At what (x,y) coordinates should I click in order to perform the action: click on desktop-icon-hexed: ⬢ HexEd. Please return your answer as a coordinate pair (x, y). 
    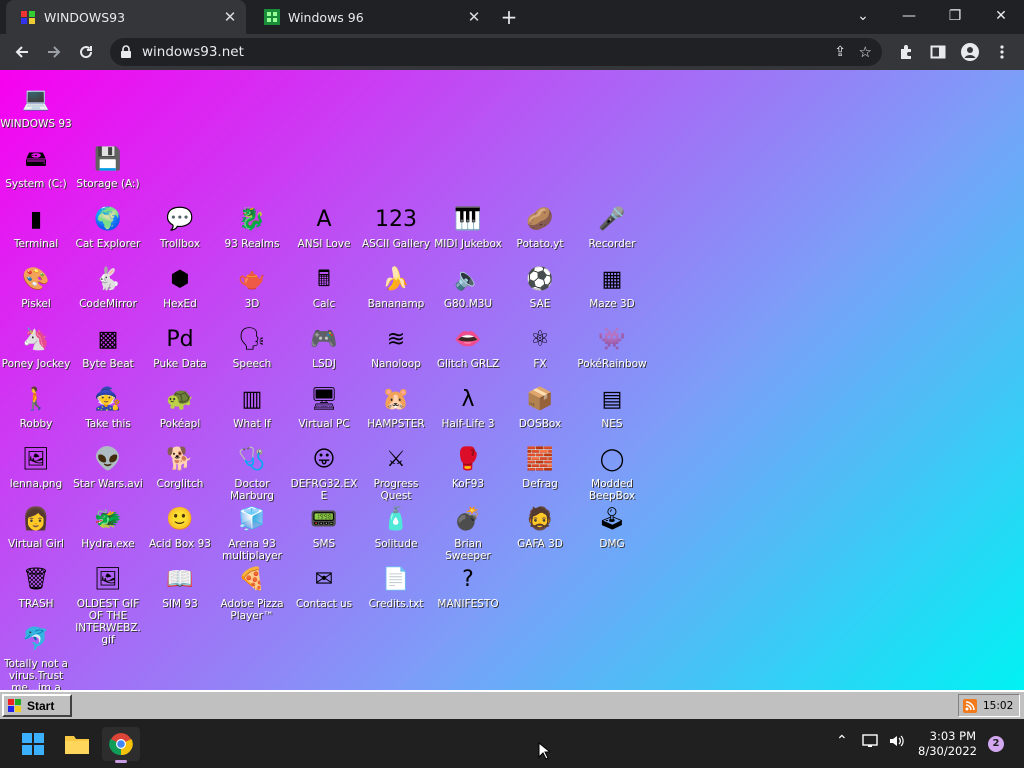
    Looking at the image, I should click on (180, 287).